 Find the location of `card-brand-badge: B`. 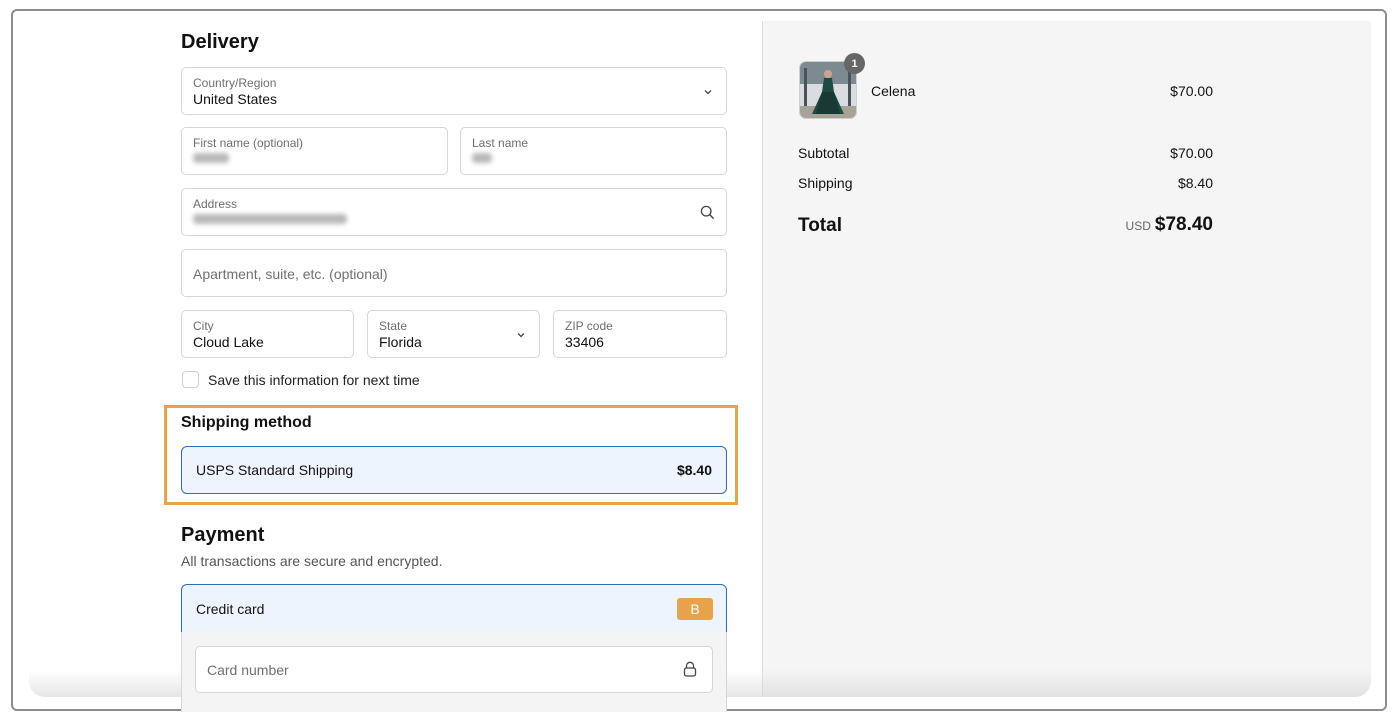

card-brand-badge: B is located at coordinates (695, 609).